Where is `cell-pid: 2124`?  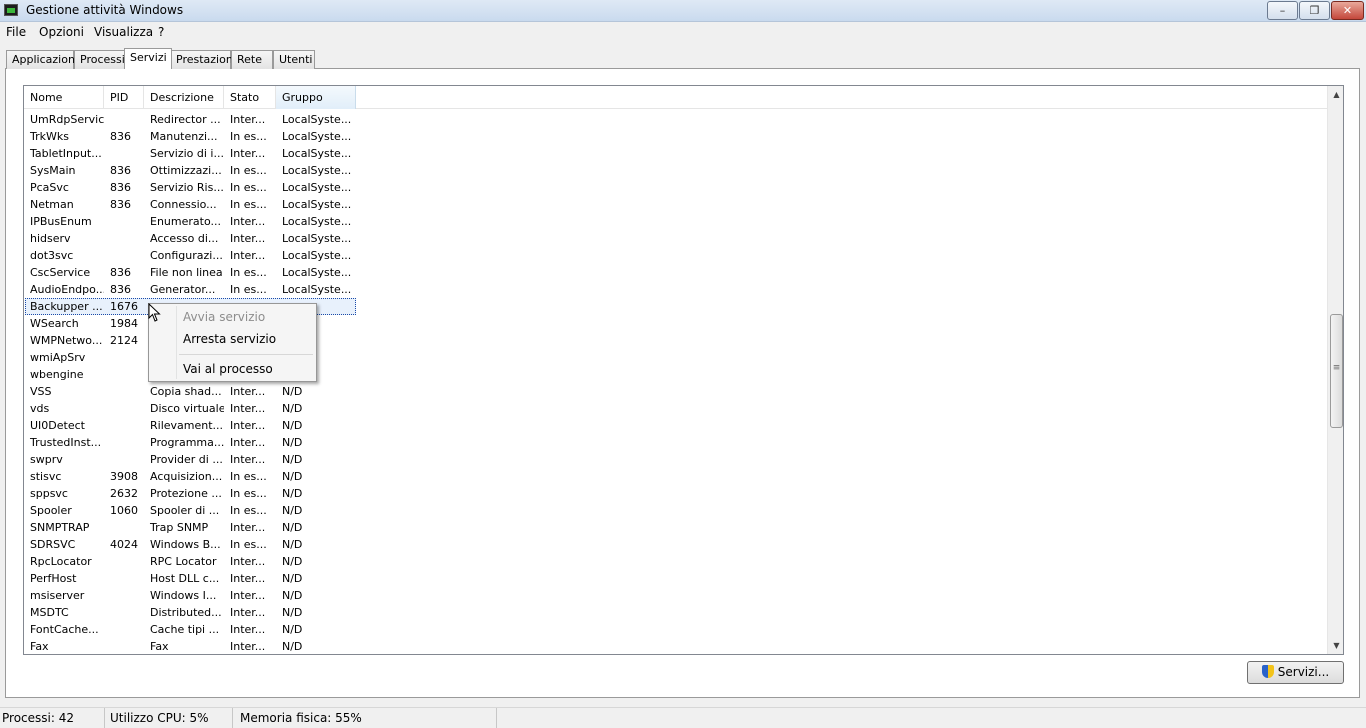 cell-pid: 2124 is located at coordinates (124, 340).